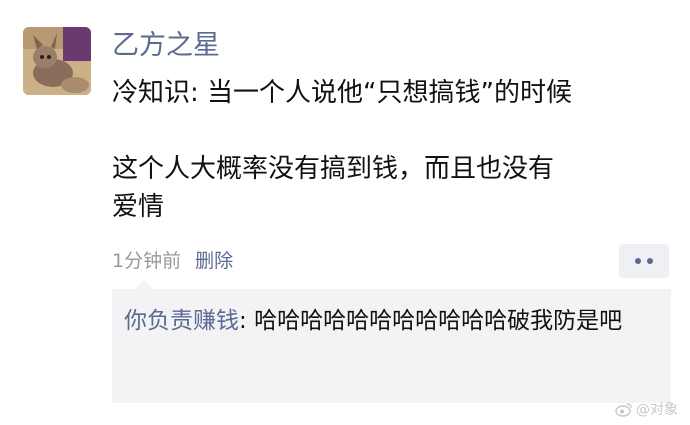  I want to click on more-dots-icon, so click(644, 261).